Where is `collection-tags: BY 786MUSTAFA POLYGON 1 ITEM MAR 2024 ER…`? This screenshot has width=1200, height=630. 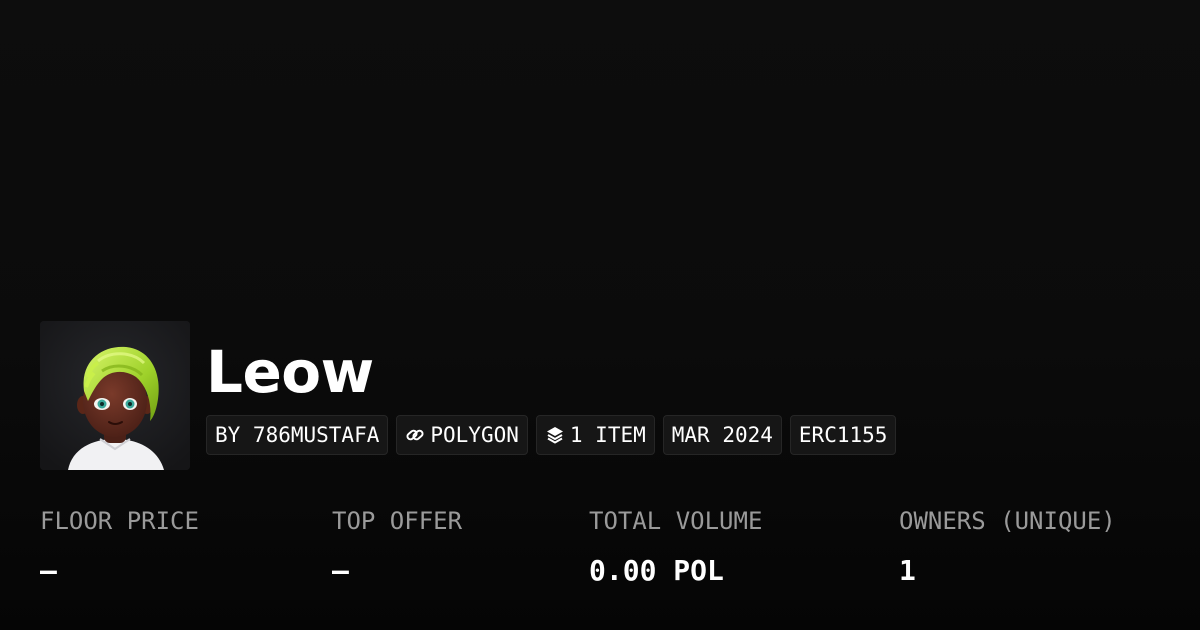 collection-tags: BY 786MUSTAFA POLYGON 1 ITEM MAR 2024 ER… is located at coordinates (551, 435).